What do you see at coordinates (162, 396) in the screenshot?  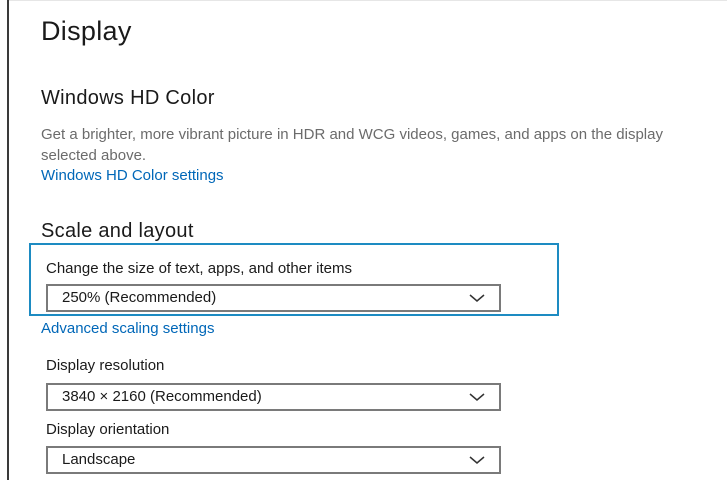 I see `resolution-dropdown-value: 3840 × 2160 (Recommended)` at bounding box center [162, 396].